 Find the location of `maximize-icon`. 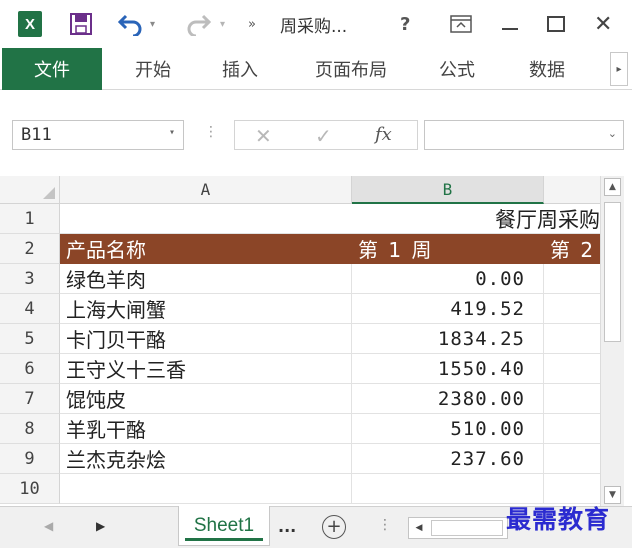

maximize-icon is located at coordinates (556, 24).